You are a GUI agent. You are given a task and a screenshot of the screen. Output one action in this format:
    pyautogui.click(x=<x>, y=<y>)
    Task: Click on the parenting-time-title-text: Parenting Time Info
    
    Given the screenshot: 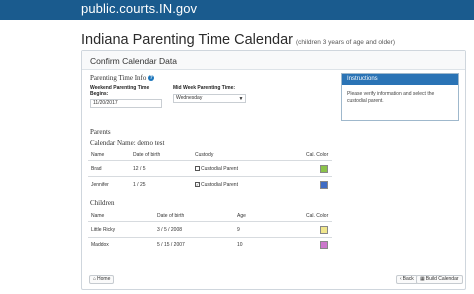 What is the action you would take?
    pyautogui.click(x=118, y=78)
    